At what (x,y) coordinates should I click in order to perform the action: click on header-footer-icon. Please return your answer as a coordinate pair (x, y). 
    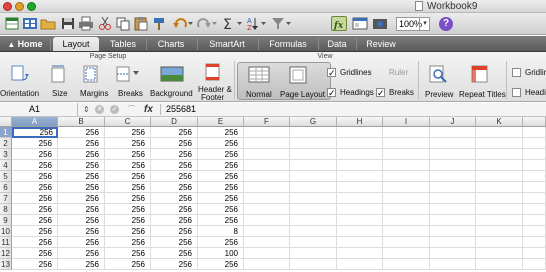
    Looking at the image, I should click on (213, 72).